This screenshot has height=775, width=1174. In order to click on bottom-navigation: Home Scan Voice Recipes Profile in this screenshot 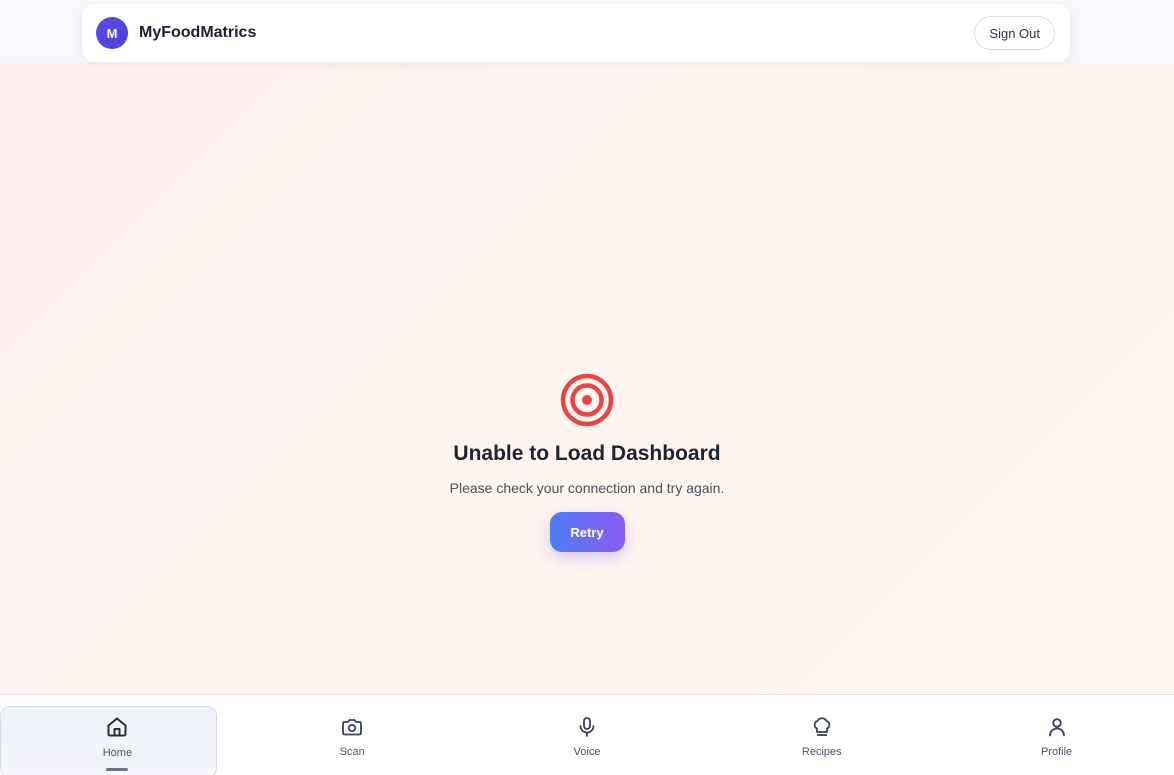, I will do `click(587, 734)`.